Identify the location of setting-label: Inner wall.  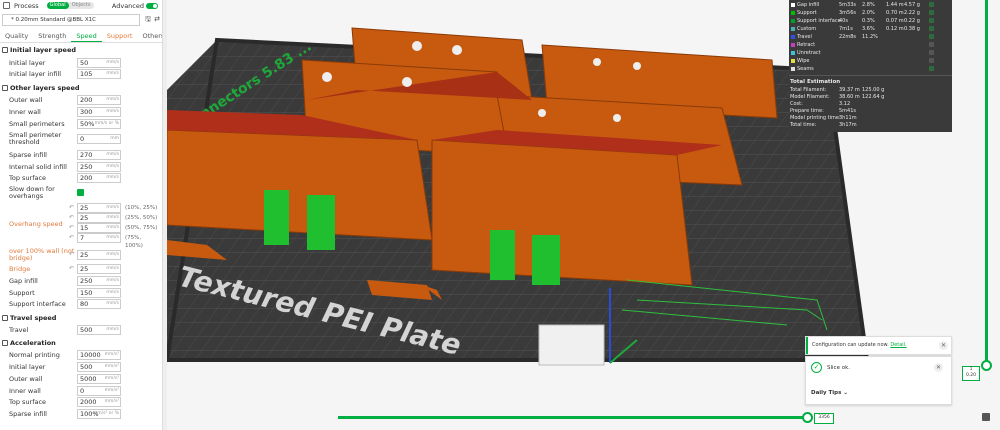
(25, 391).